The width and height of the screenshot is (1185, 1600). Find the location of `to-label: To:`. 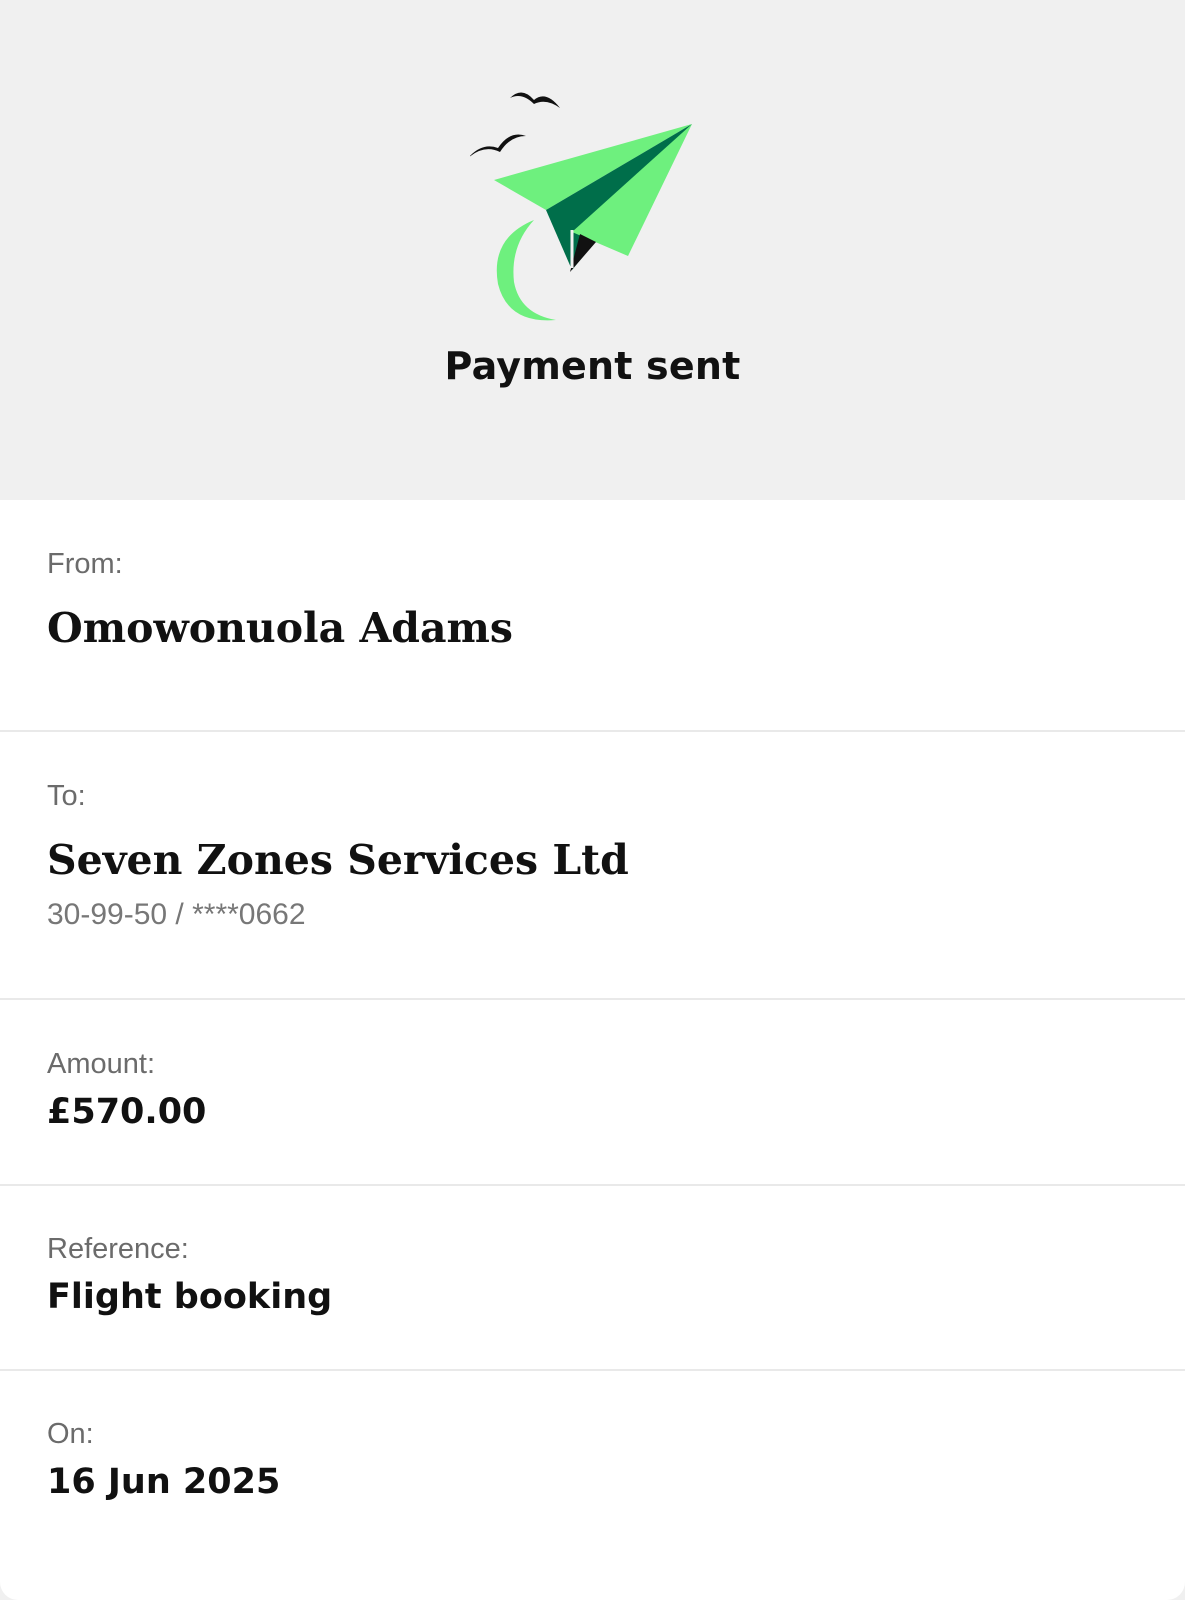

to-label: To: is located at coordinates (66, 796).